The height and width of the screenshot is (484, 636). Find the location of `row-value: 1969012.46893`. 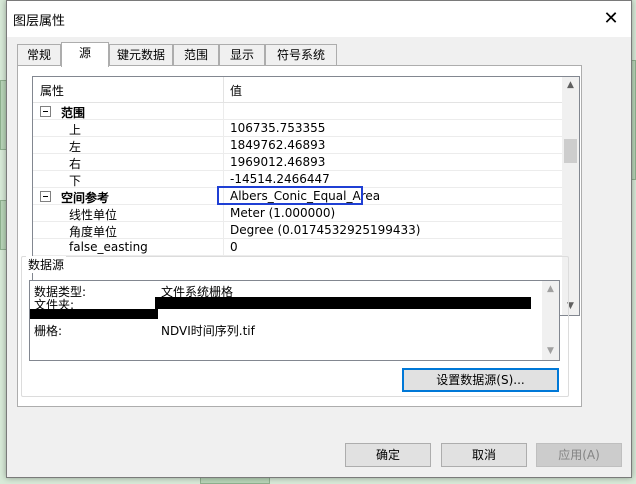

row-value: 1969012.46893 is located at coordinates (278, 162).